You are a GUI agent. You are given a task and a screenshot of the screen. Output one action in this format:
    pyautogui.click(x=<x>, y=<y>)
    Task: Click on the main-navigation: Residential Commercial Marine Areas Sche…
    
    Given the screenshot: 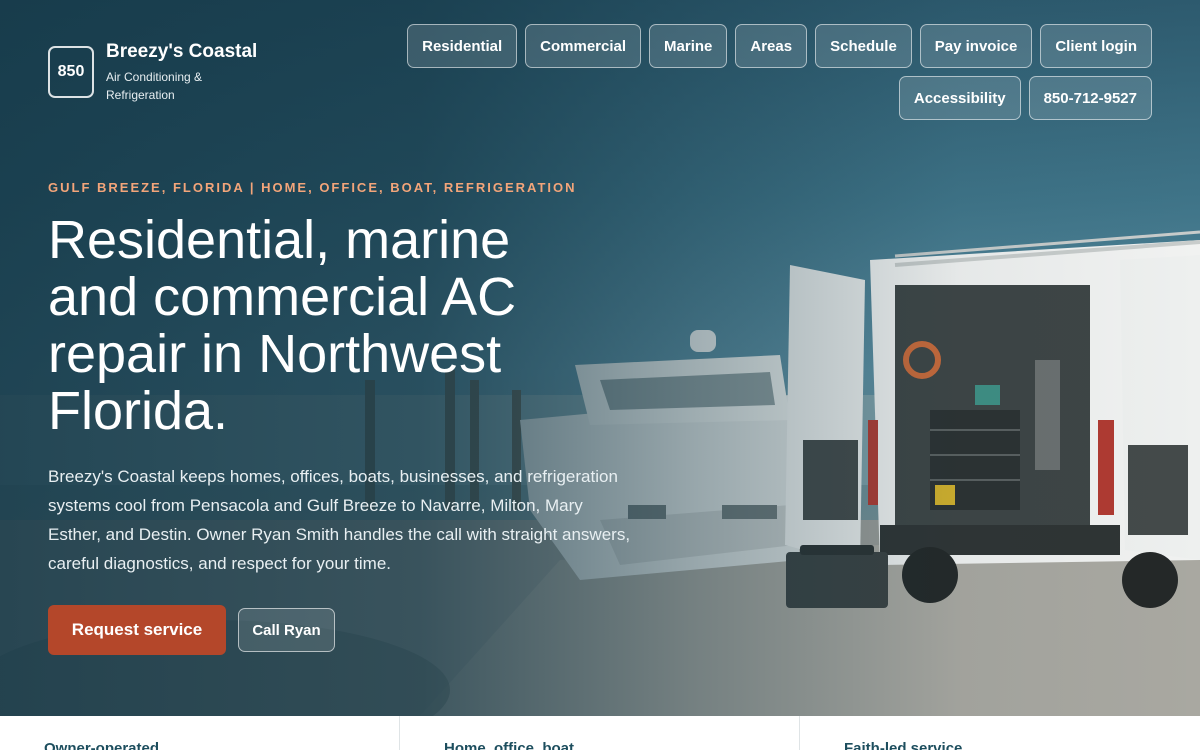 What is the action you would take?
    pyautogui.click(x=717, y=72)
    